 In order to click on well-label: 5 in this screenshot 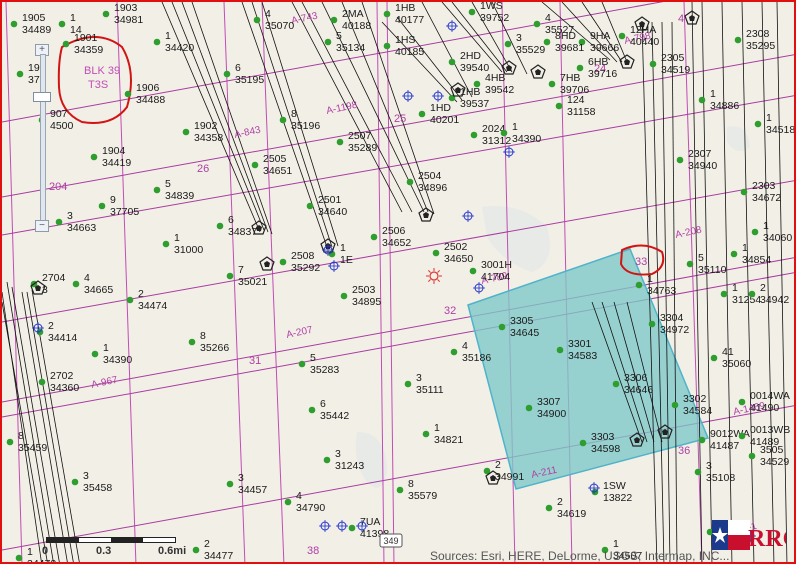, I will do `click(168, 184)`.